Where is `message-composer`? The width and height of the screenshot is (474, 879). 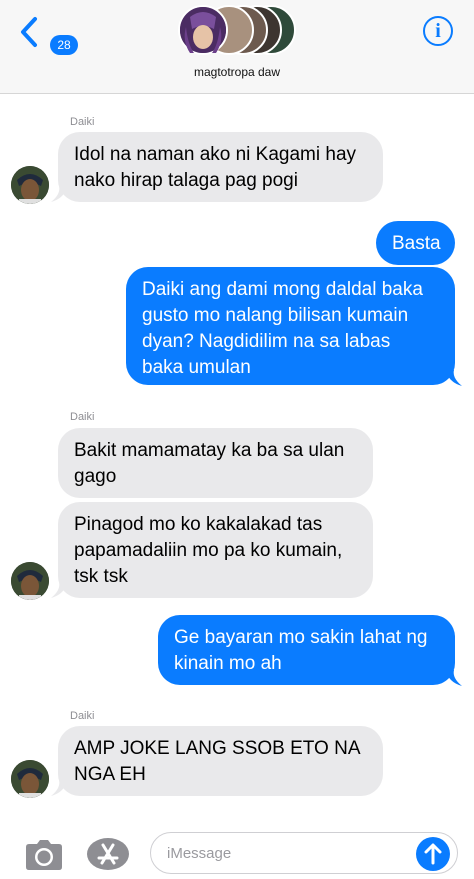
message-composer is located at coordinates (237, 854).